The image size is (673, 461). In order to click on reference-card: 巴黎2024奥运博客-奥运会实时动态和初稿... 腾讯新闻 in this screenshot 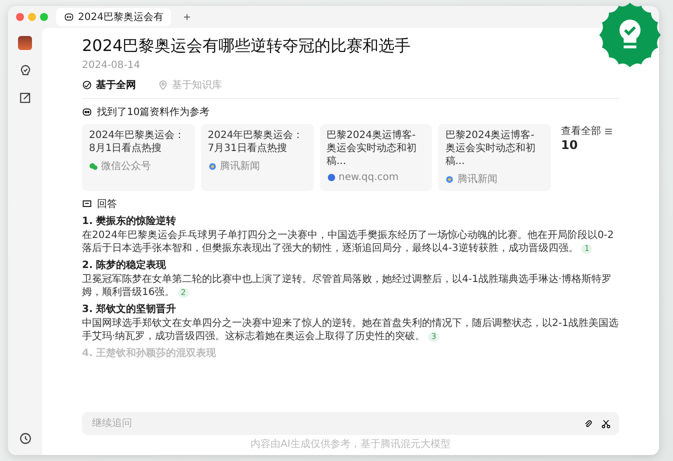, I will do `click(494, 157)`.